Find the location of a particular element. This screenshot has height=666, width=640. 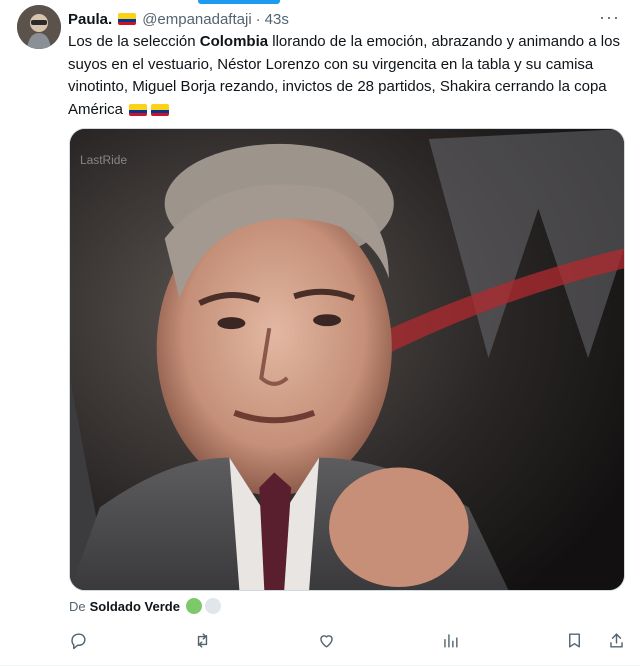

reply-icon is located at coordinates (77, 640).